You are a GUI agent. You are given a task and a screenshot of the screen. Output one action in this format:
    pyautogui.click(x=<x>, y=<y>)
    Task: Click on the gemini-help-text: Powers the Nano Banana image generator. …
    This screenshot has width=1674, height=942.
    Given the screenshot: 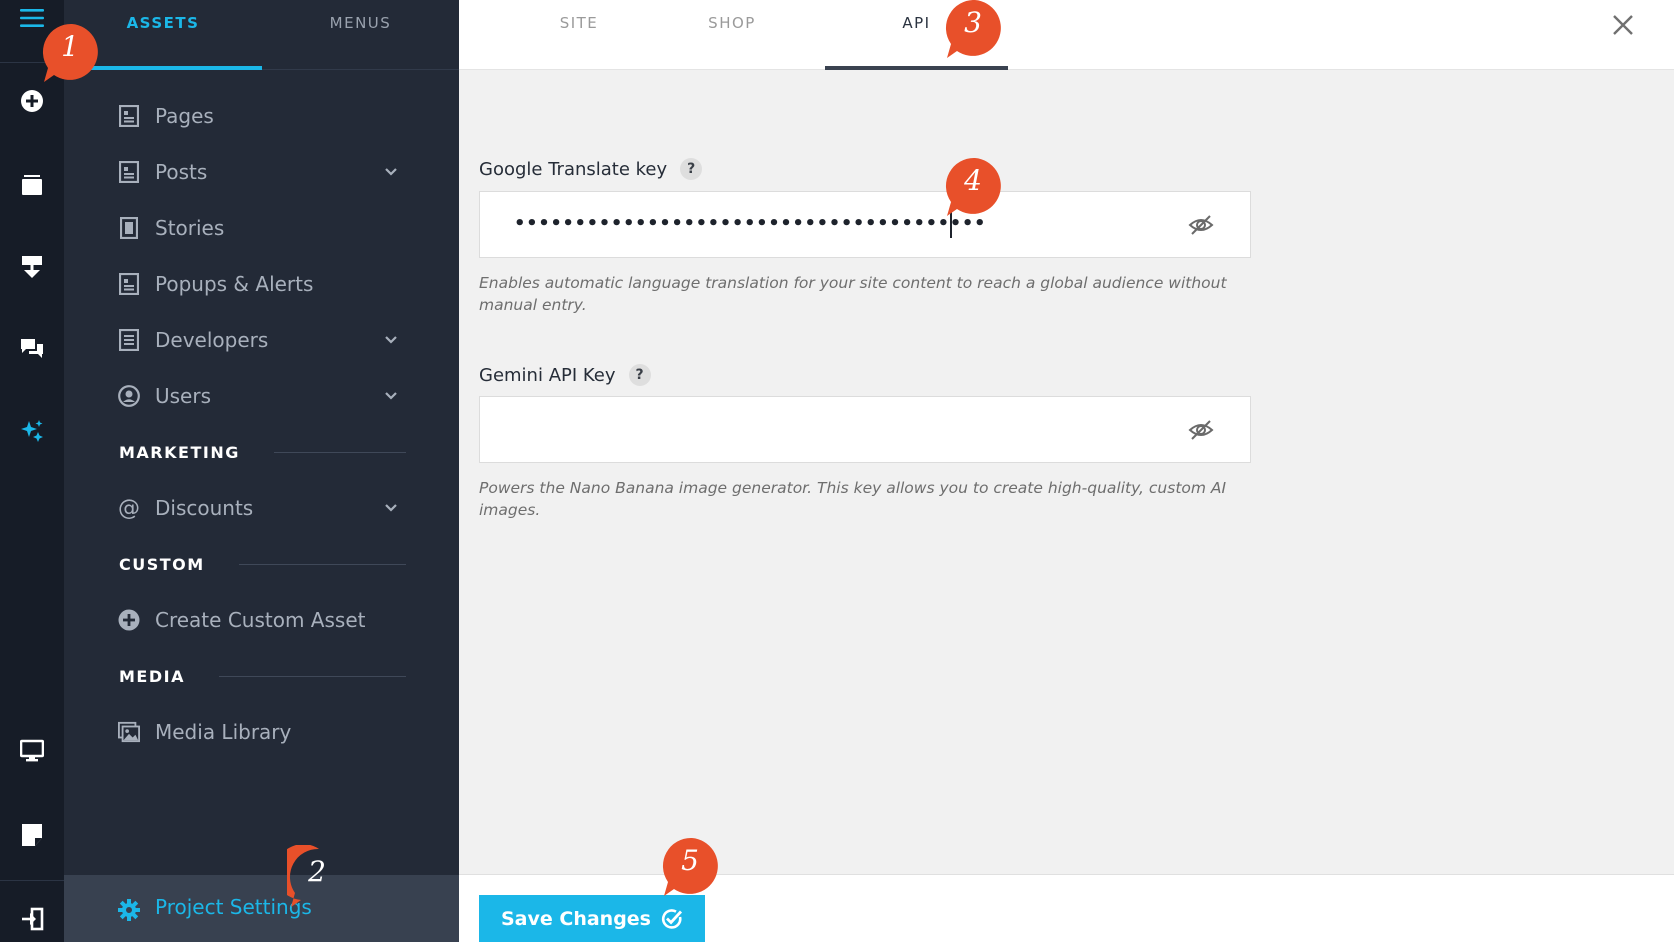 What is the action you would take?
    pyautogui.click(x=853, y=499)
    